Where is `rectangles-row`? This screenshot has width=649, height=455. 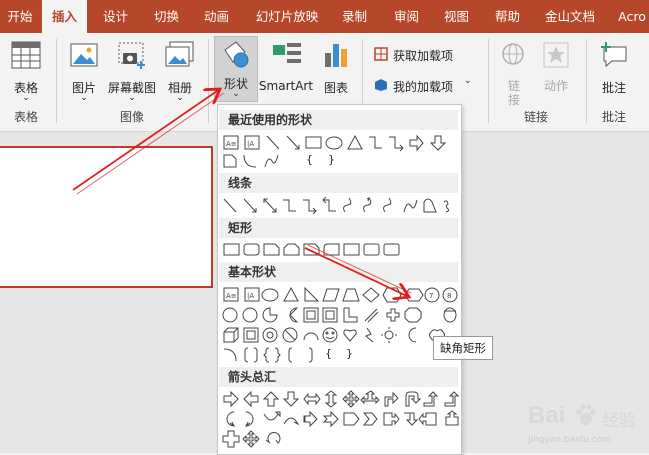
rectangles-row is located at coordinates (340, 250).